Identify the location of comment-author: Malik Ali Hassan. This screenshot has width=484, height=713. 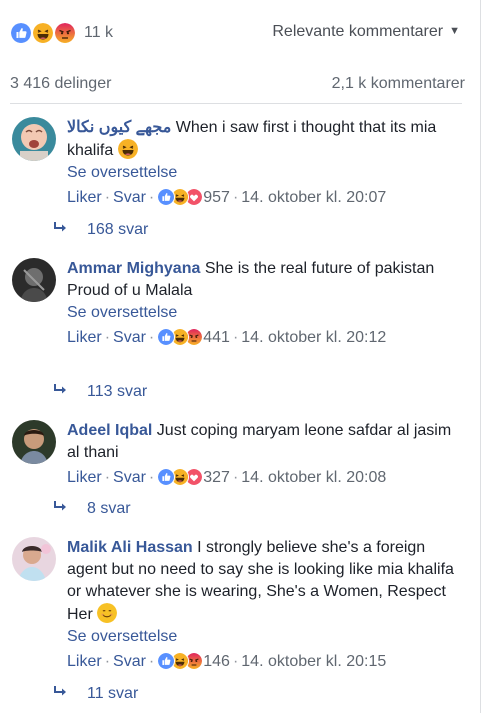
(130, 547).